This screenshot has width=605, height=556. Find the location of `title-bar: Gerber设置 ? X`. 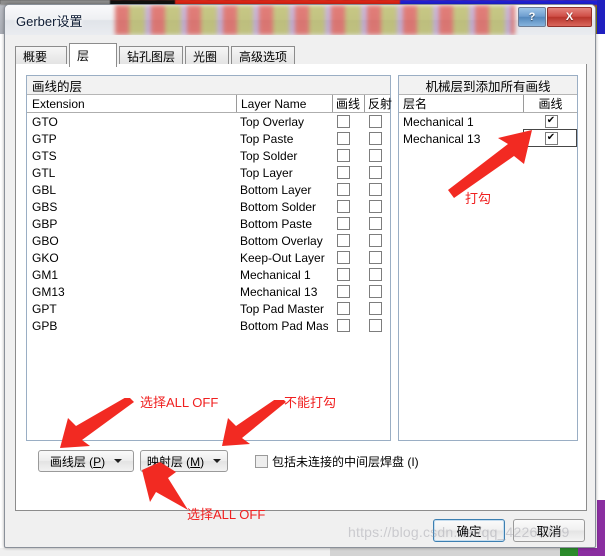

title-bar: Gerber设置 ? X is located at coordinates (300, 20).